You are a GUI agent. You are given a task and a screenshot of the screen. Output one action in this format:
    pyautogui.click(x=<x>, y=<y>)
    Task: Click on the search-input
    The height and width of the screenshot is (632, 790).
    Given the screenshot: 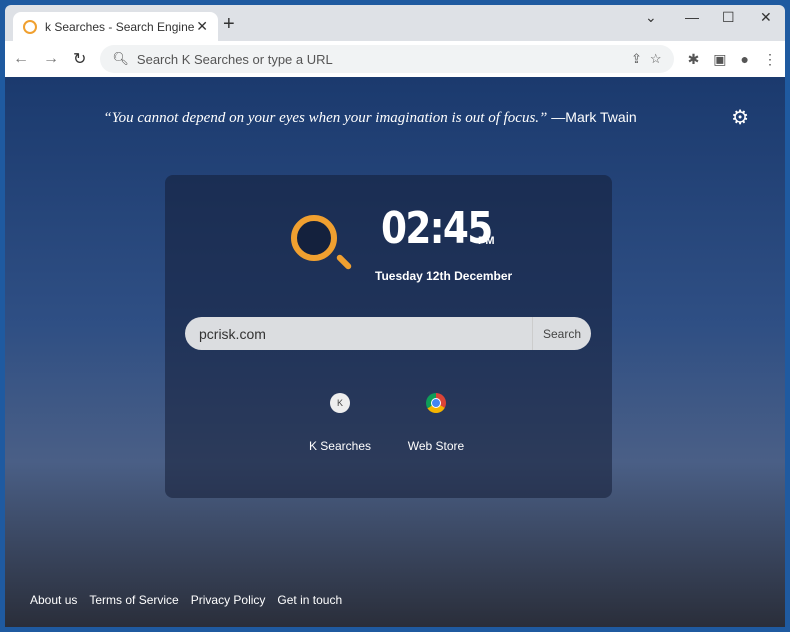 What is the action you would take?
    pyautogui.click(x=358, y=333)
    